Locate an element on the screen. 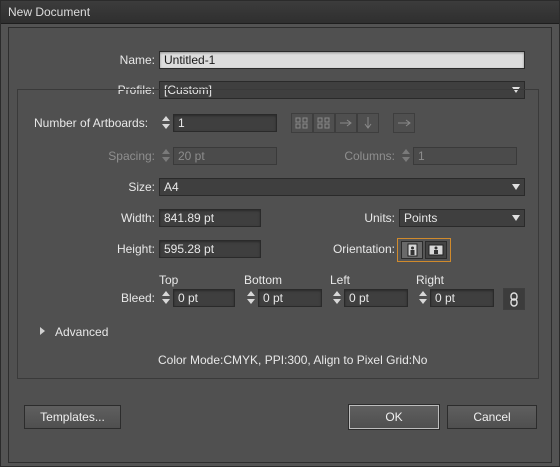 Image resolution: width=560 pixels, height=467 pixels. spacing-field: 20 pt is located at coordinates (225, 156).